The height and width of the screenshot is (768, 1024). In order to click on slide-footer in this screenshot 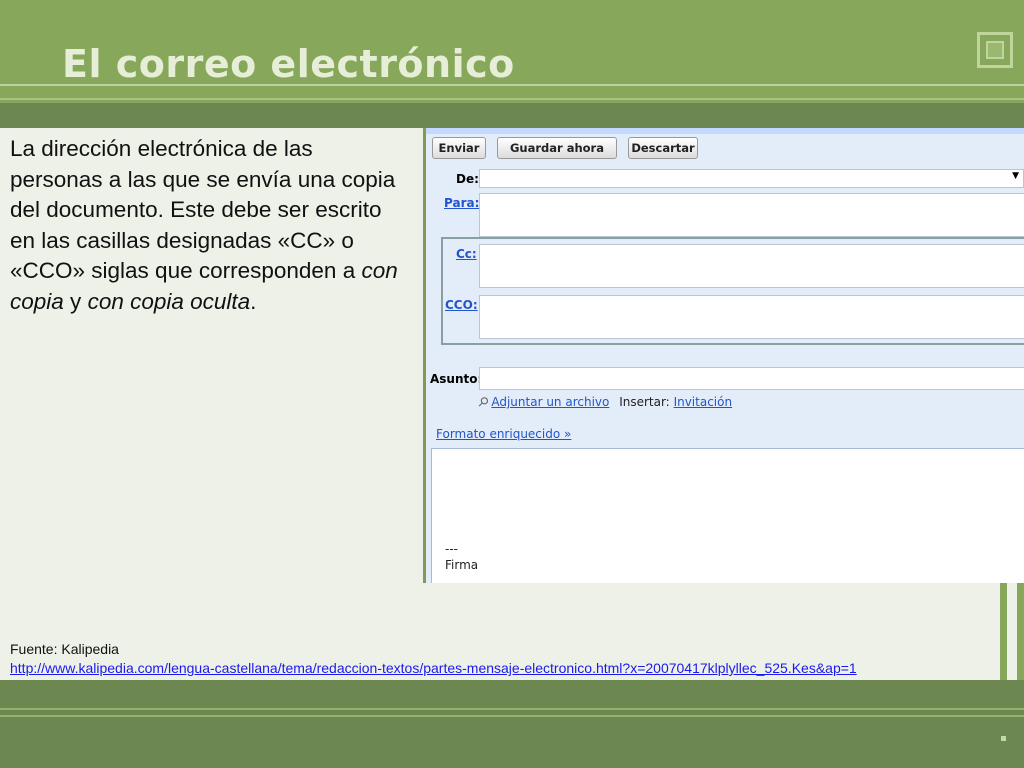, I will do `click(512, 724)`.